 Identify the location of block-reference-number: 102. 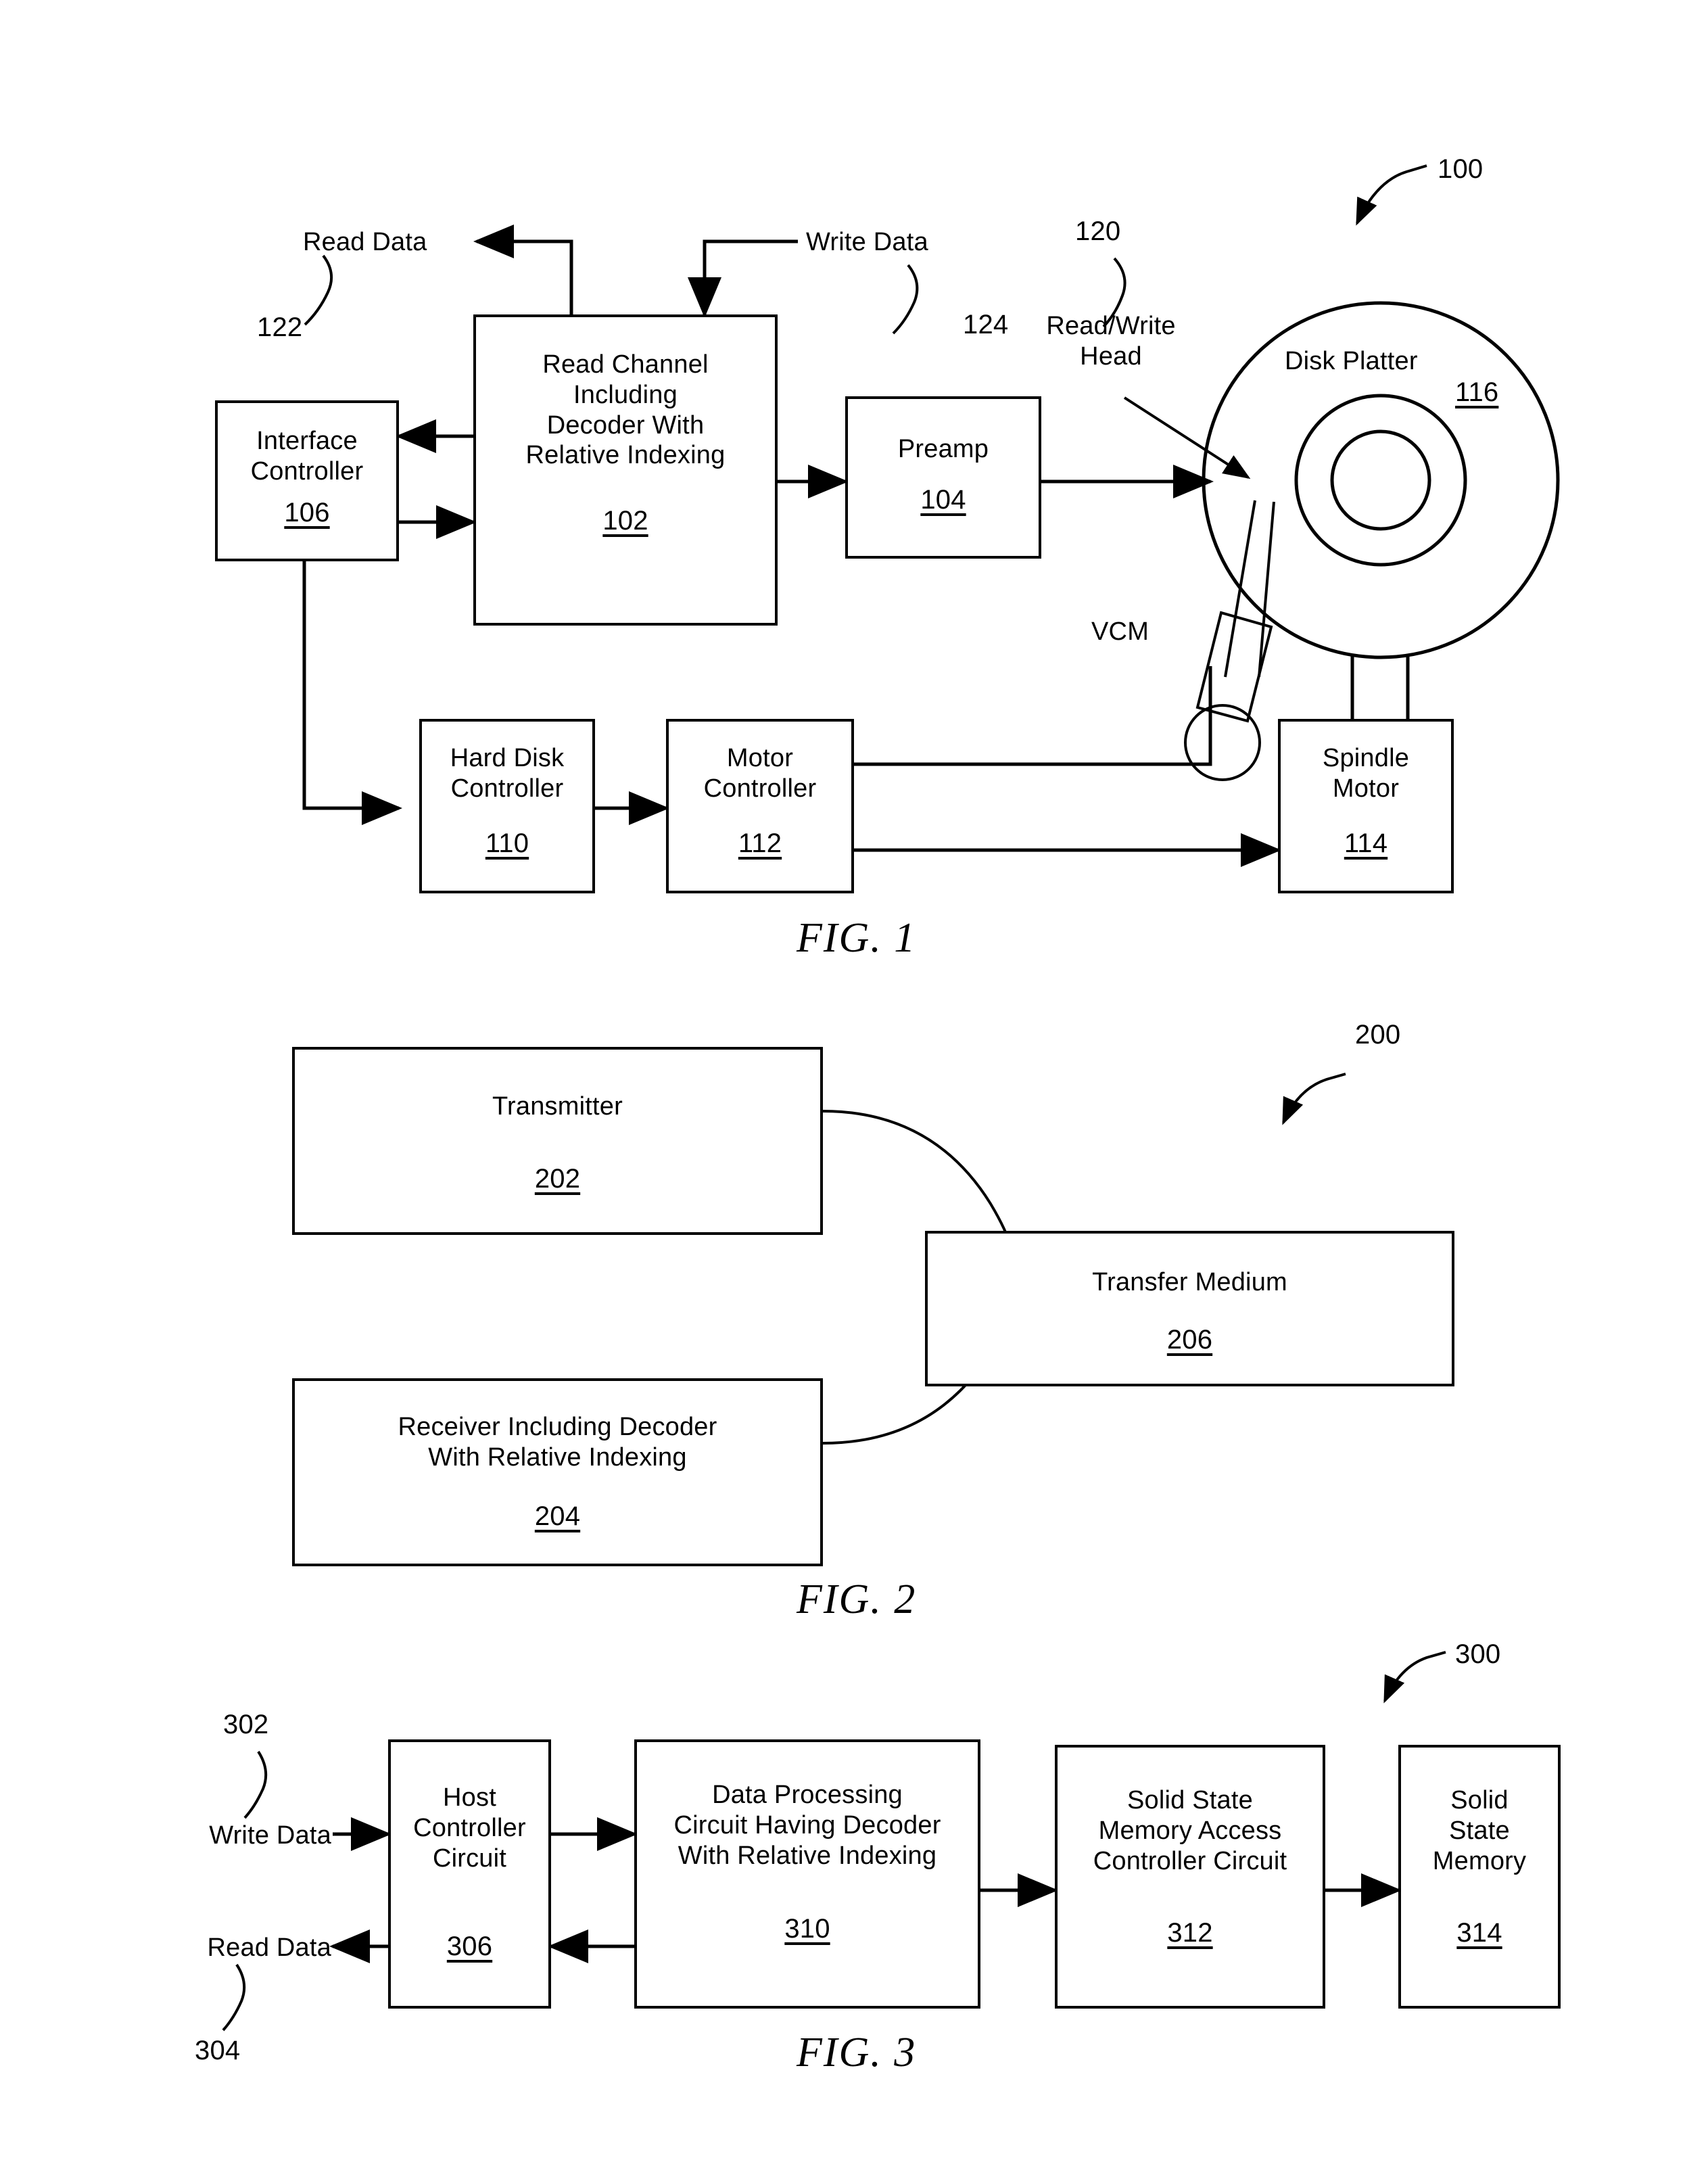
(625, 521).